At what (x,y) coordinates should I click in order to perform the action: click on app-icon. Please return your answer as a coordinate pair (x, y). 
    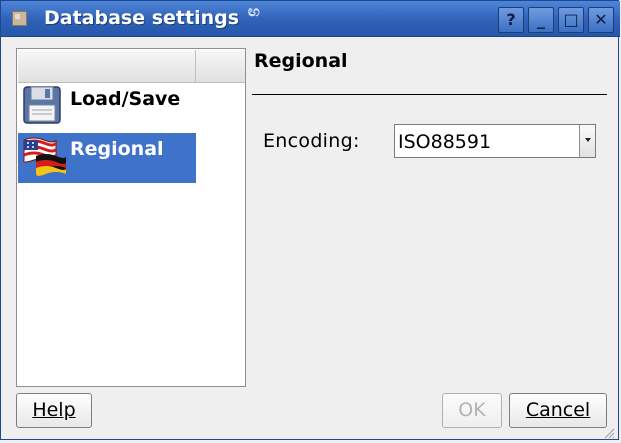
    Looking at the image, I should click on (19, 18).